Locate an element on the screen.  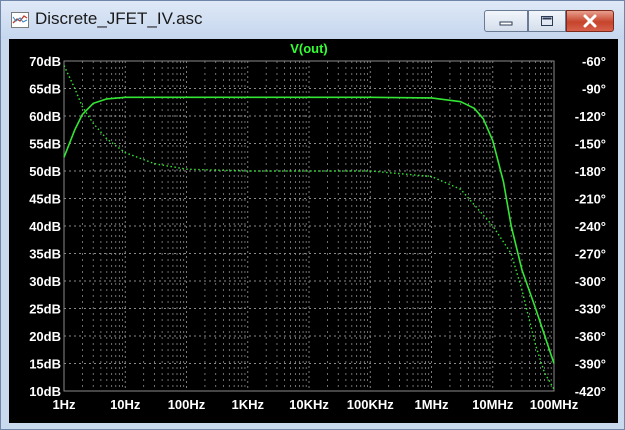
y-right-tick-label: -210° is located at coordinates (590, 199).